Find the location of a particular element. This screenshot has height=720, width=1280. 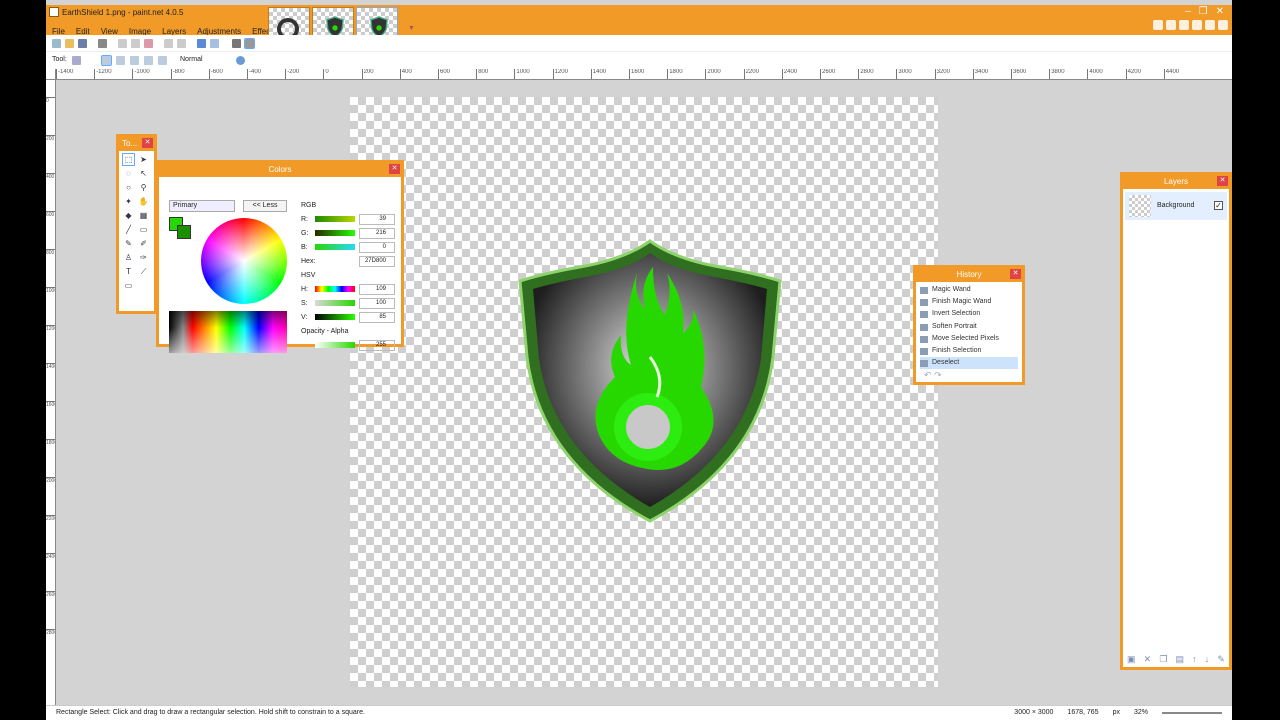

move-layer-down-icon: ↓ is located at coordinates (1207, 659).